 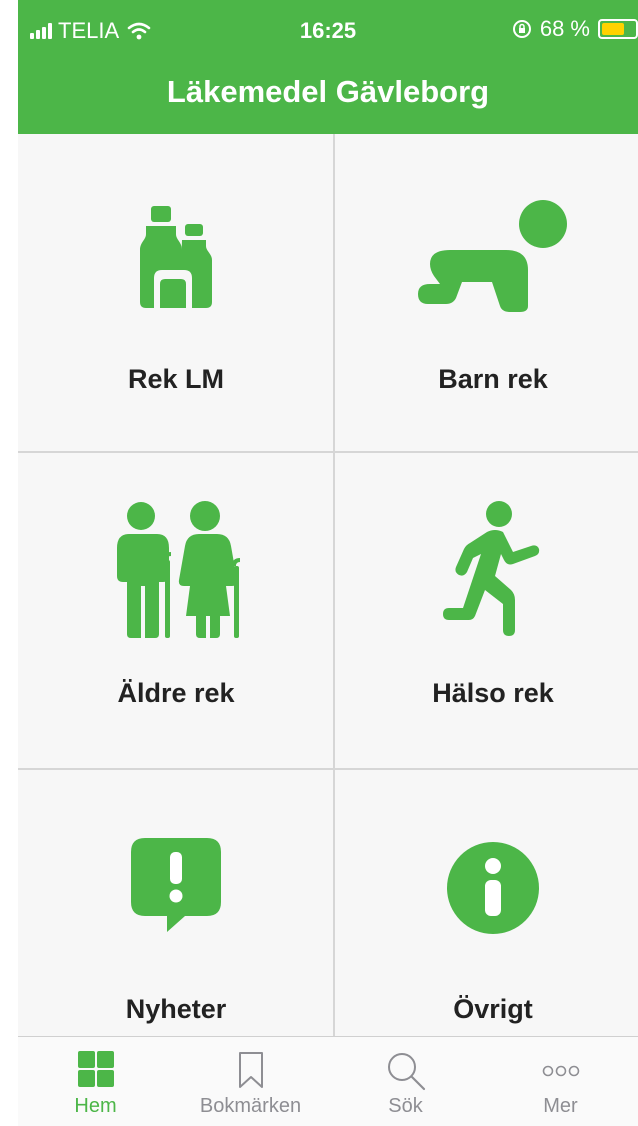 I want to click on tile-label: Nyheter, so click(x=176, y=1009).